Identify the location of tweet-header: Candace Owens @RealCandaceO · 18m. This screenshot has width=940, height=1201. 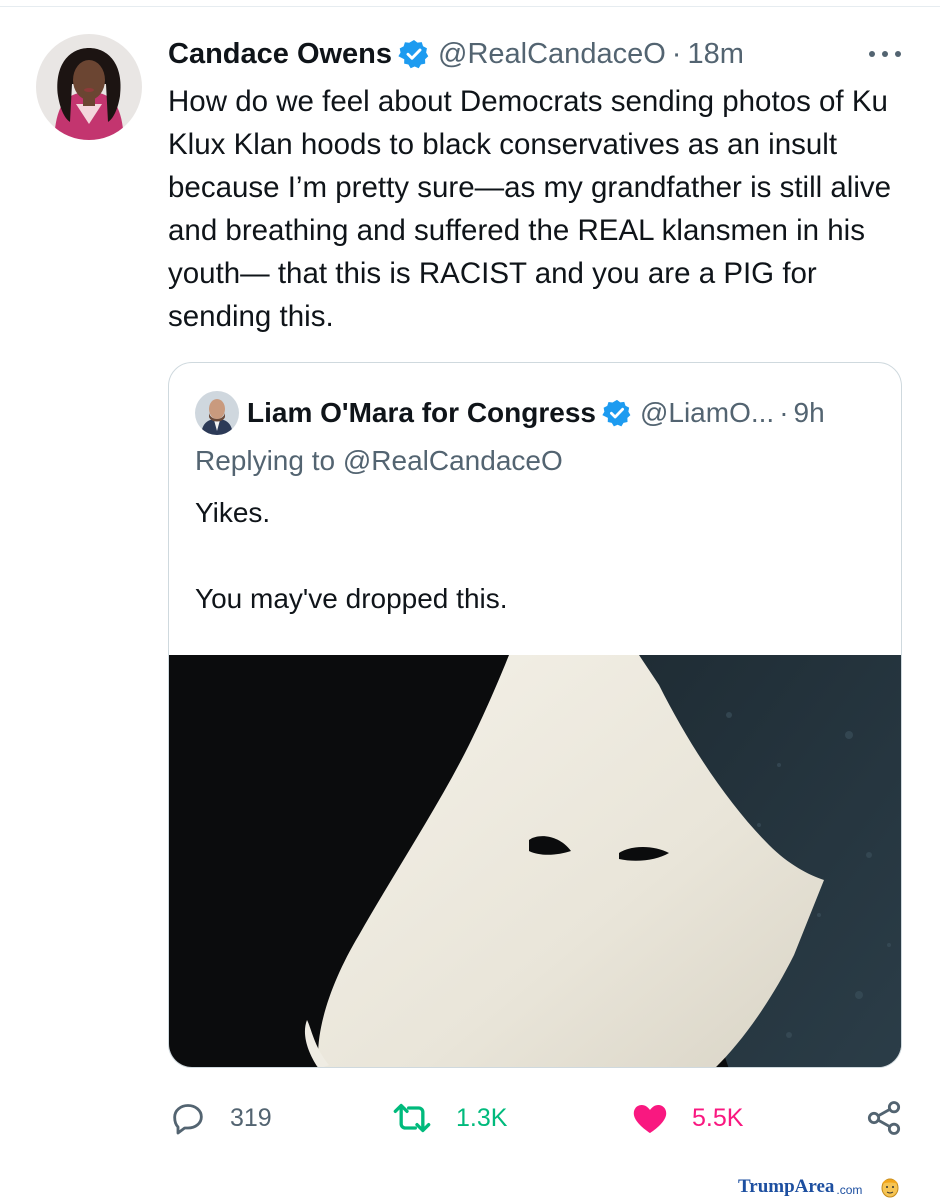
(456, 54).